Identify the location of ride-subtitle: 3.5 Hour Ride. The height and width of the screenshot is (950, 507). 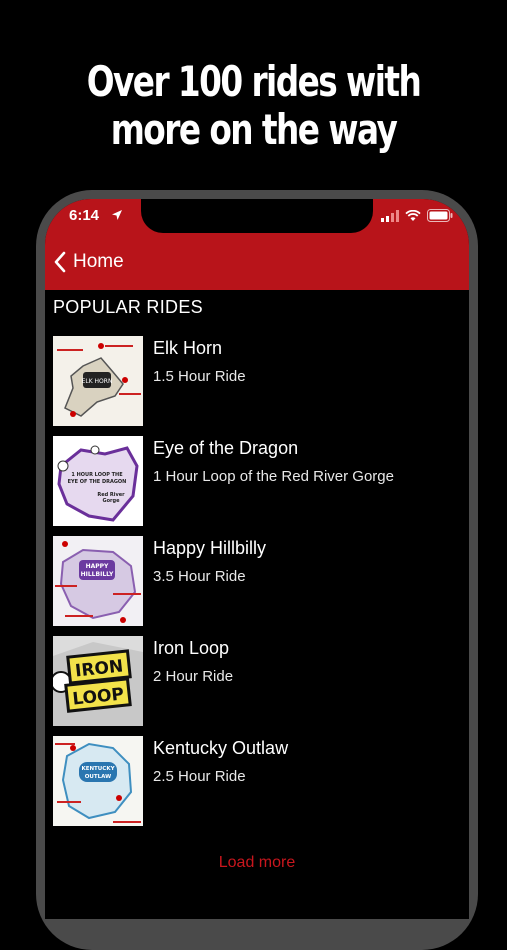
(199, 576).